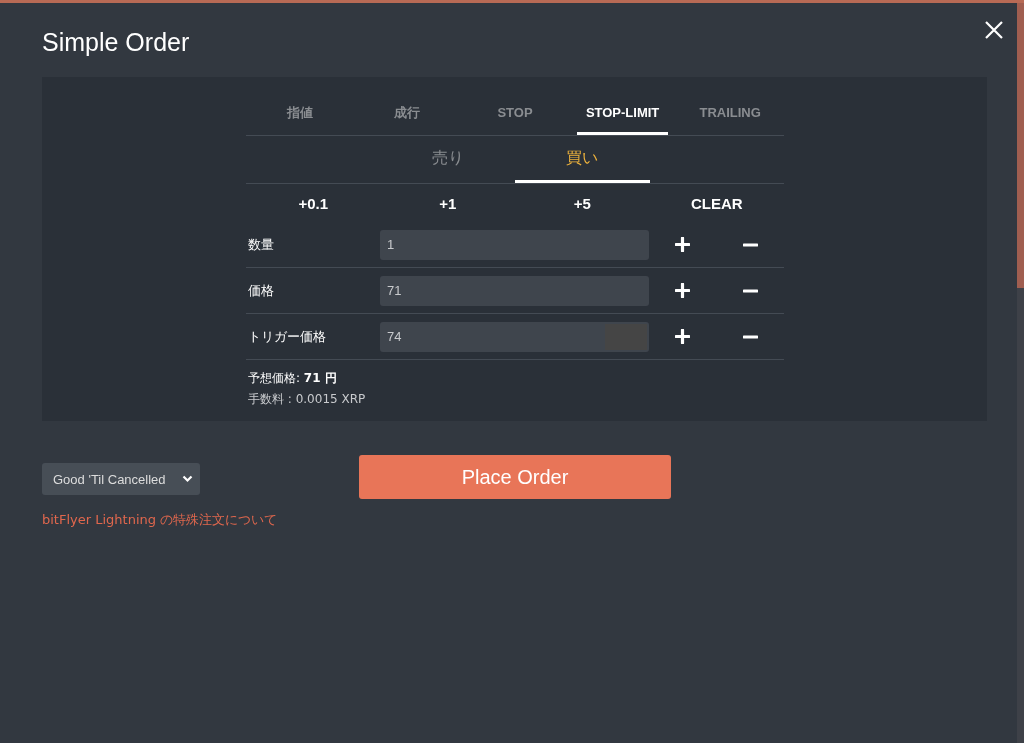 The image size is (1024, 743). I want to click on fee-text: 手数料 : 0.0015 XRP, so click(307, 399).